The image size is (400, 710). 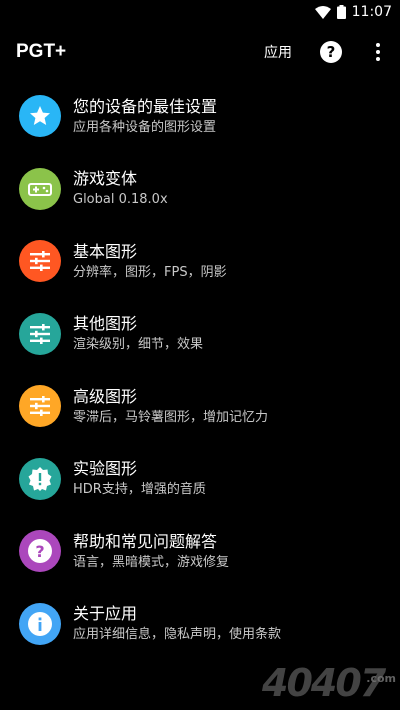 I want to click on list-item: 您的设备的最佳设置应用各种设备的图形设置, so click(x=200, y=116).